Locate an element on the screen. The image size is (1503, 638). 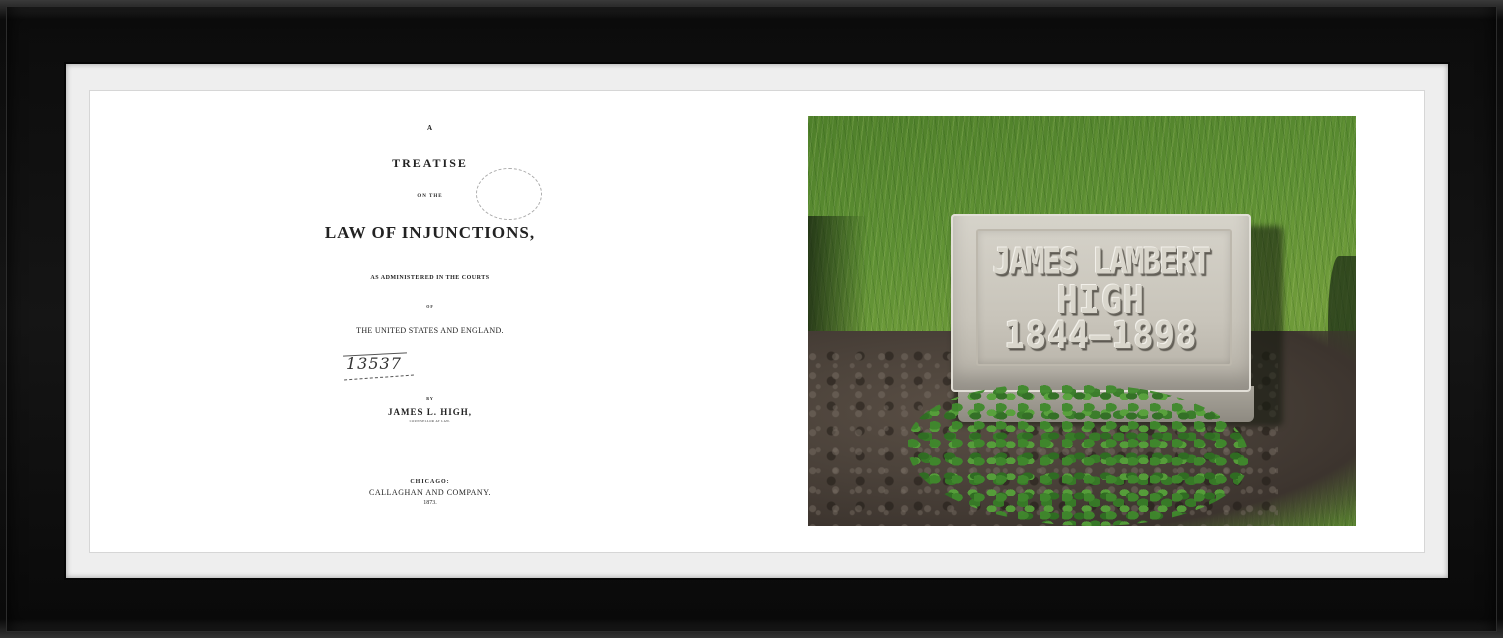
inscription-dates: 1844–1898 is located at coordinates (1101, 336).